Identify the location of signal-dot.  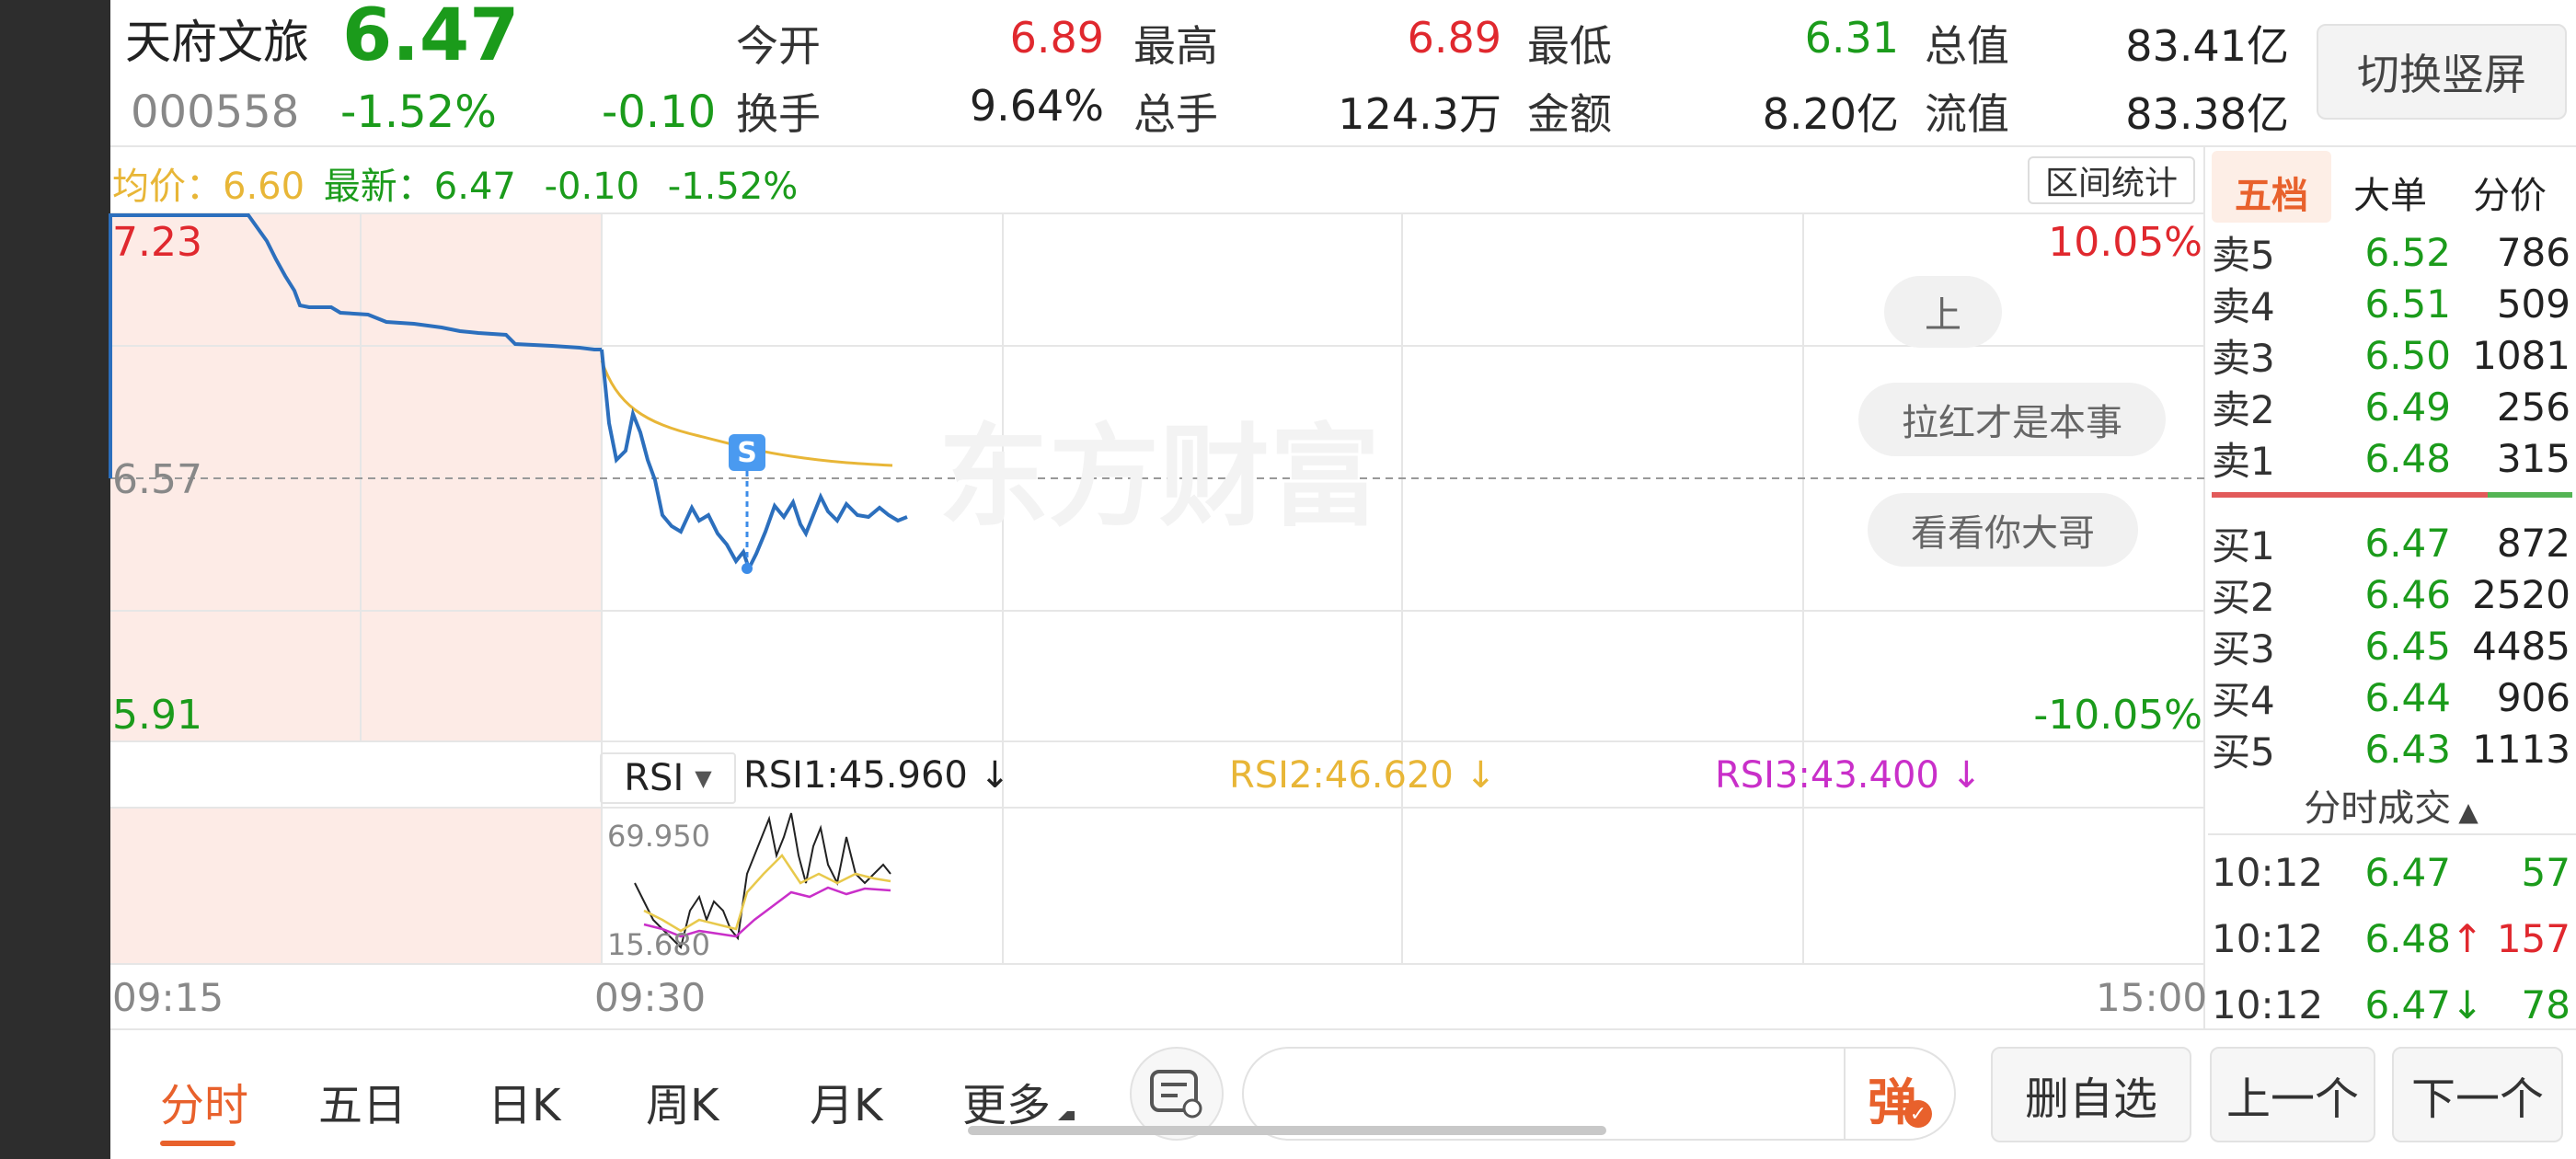
(747, 568).